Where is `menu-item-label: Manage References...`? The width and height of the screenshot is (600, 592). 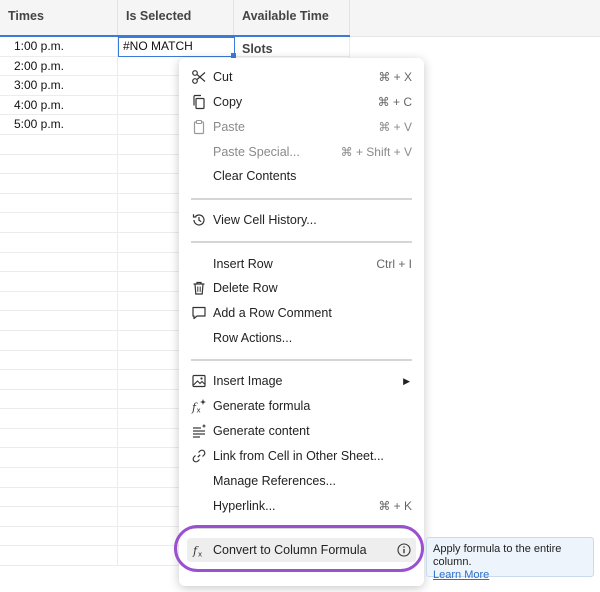
menu-item-label: Manage References... is located at coordinates (274, 481).